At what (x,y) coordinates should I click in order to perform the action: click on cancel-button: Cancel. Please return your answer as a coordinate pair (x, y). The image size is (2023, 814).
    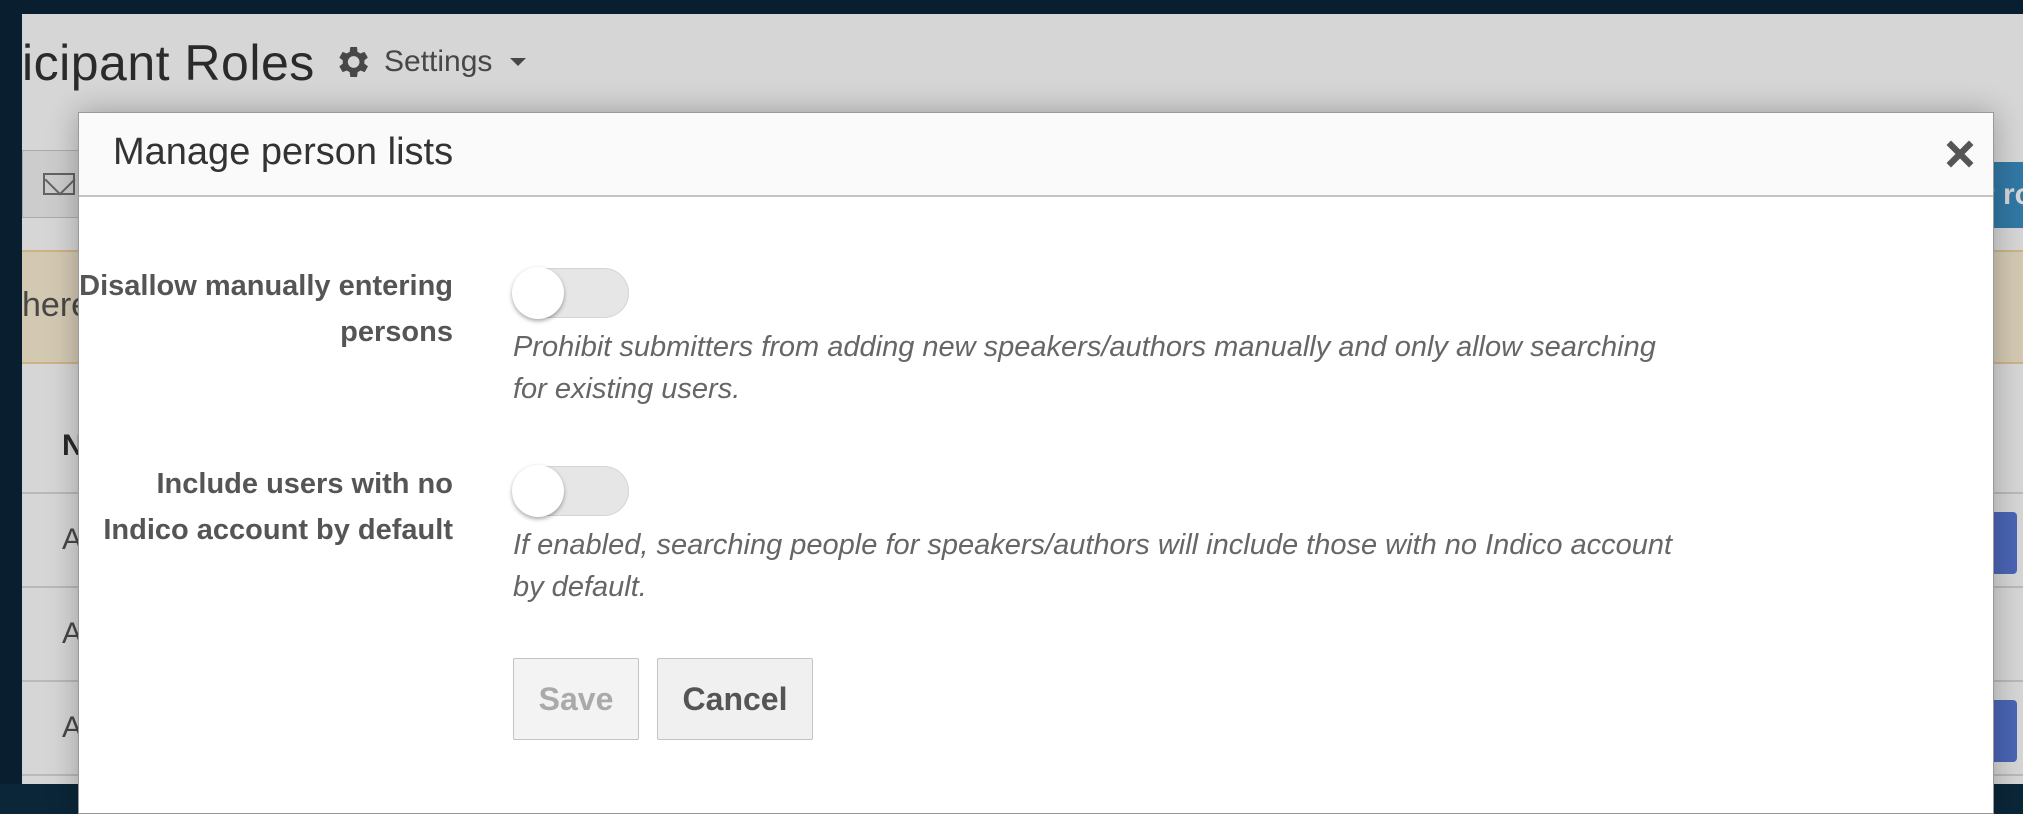
    Looking at the image, I should click on (735, 699).